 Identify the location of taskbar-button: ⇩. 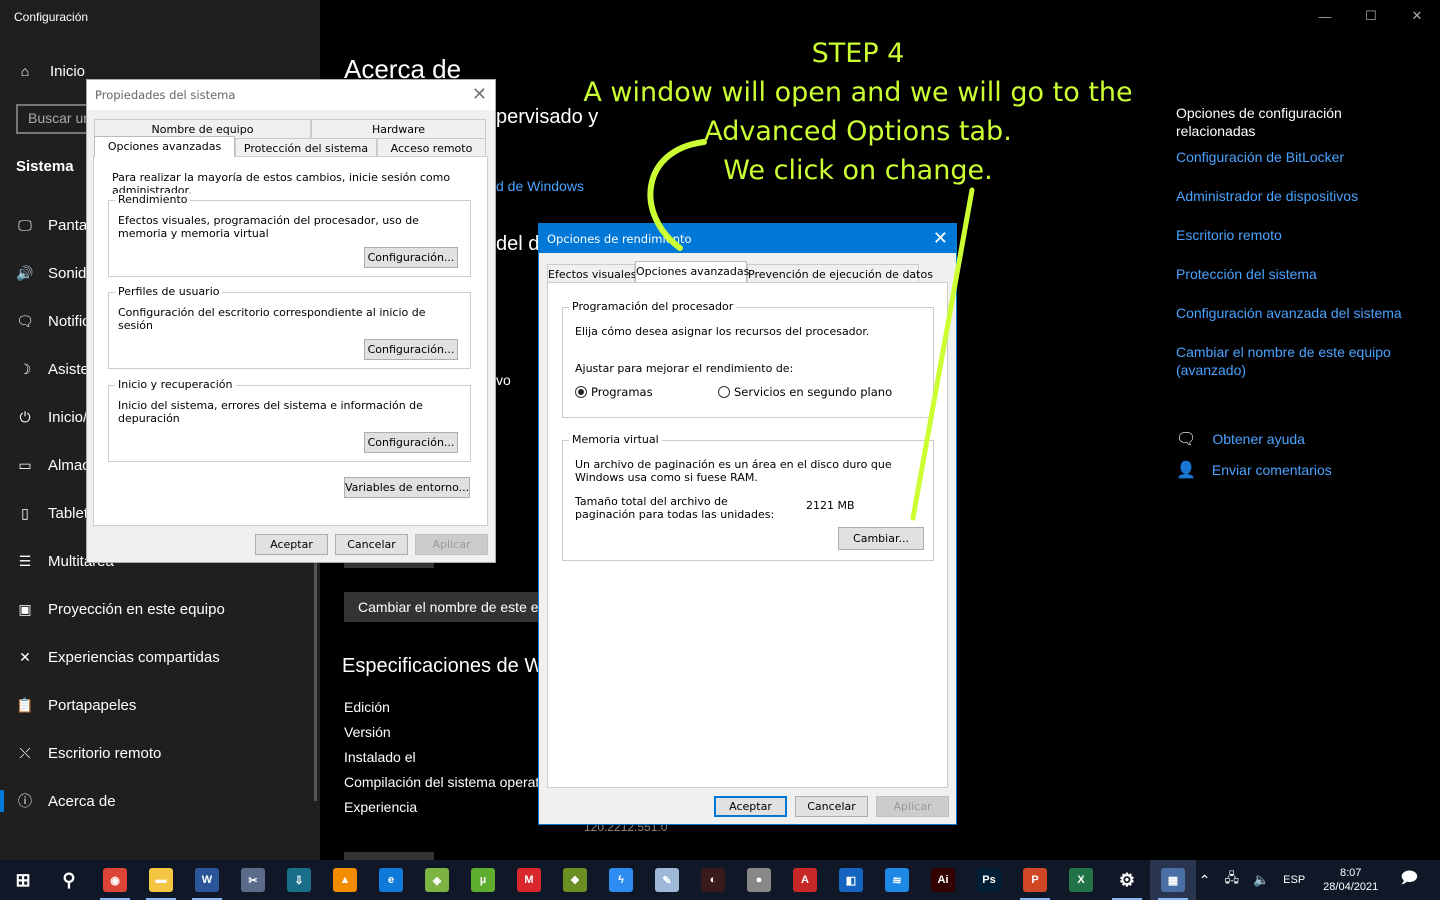
(299, 880).